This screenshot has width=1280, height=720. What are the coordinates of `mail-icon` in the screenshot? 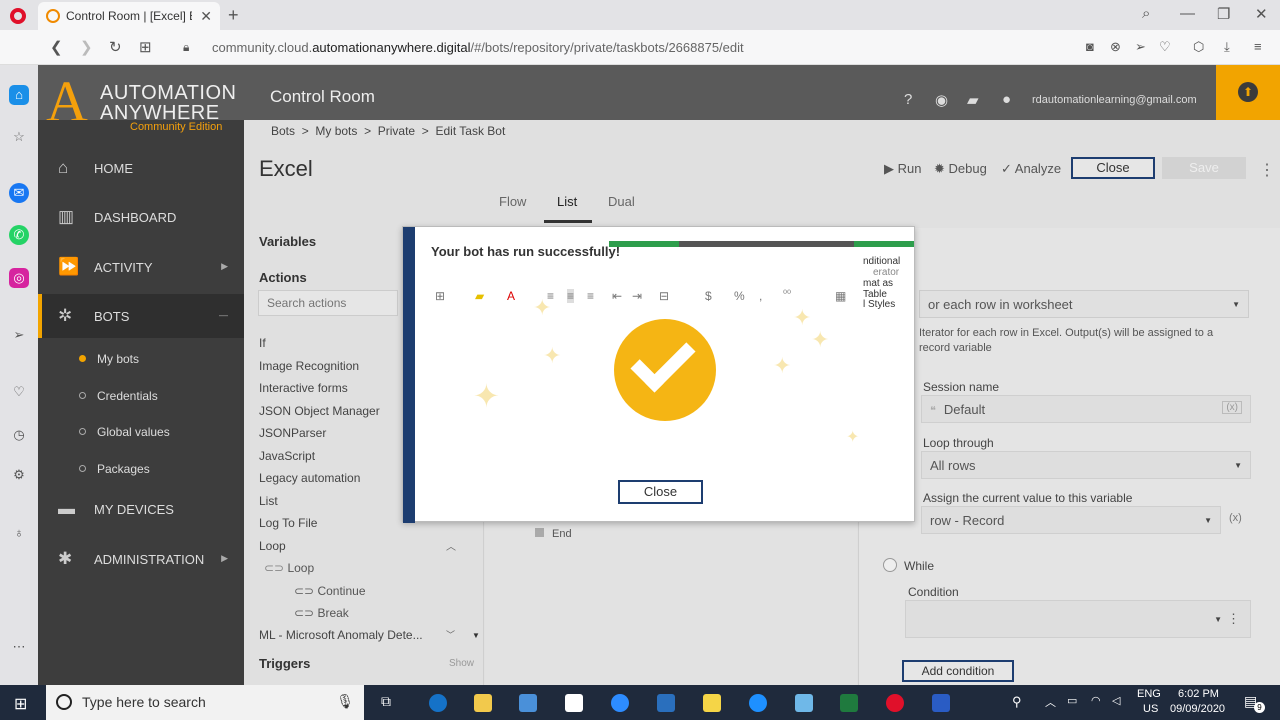 It's located at (574, 703).